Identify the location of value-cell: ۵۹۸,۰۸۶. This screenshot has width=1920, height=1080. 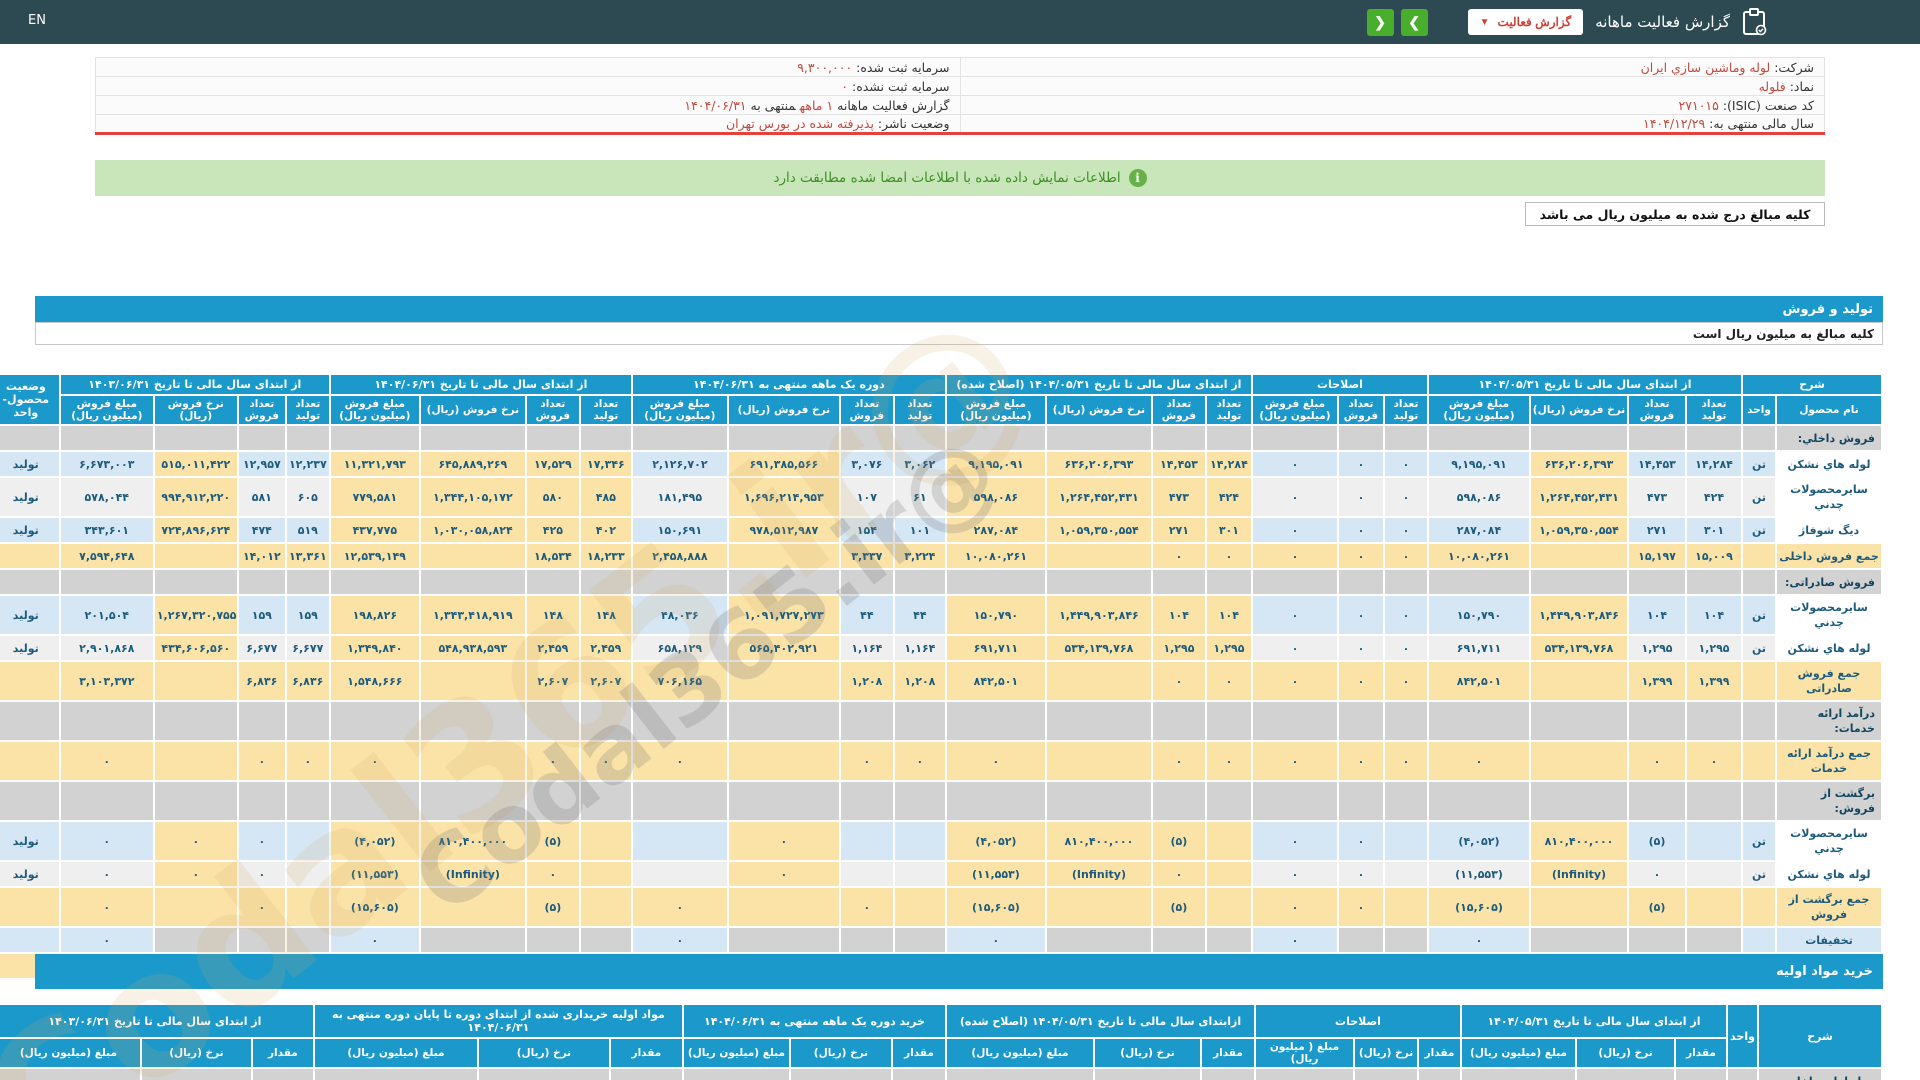
(1478, 497).